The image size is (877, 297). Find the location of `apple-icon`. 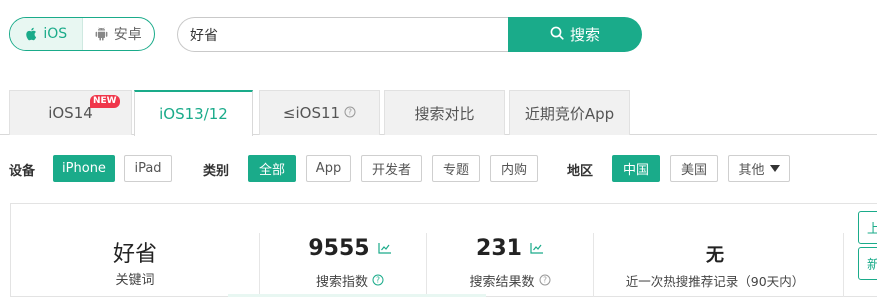

apple-icon is located at coordinates (30, 34).